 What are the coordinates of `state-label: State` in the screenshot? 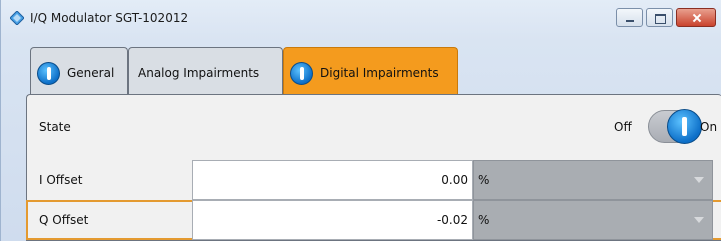 It's located at (55, 127).